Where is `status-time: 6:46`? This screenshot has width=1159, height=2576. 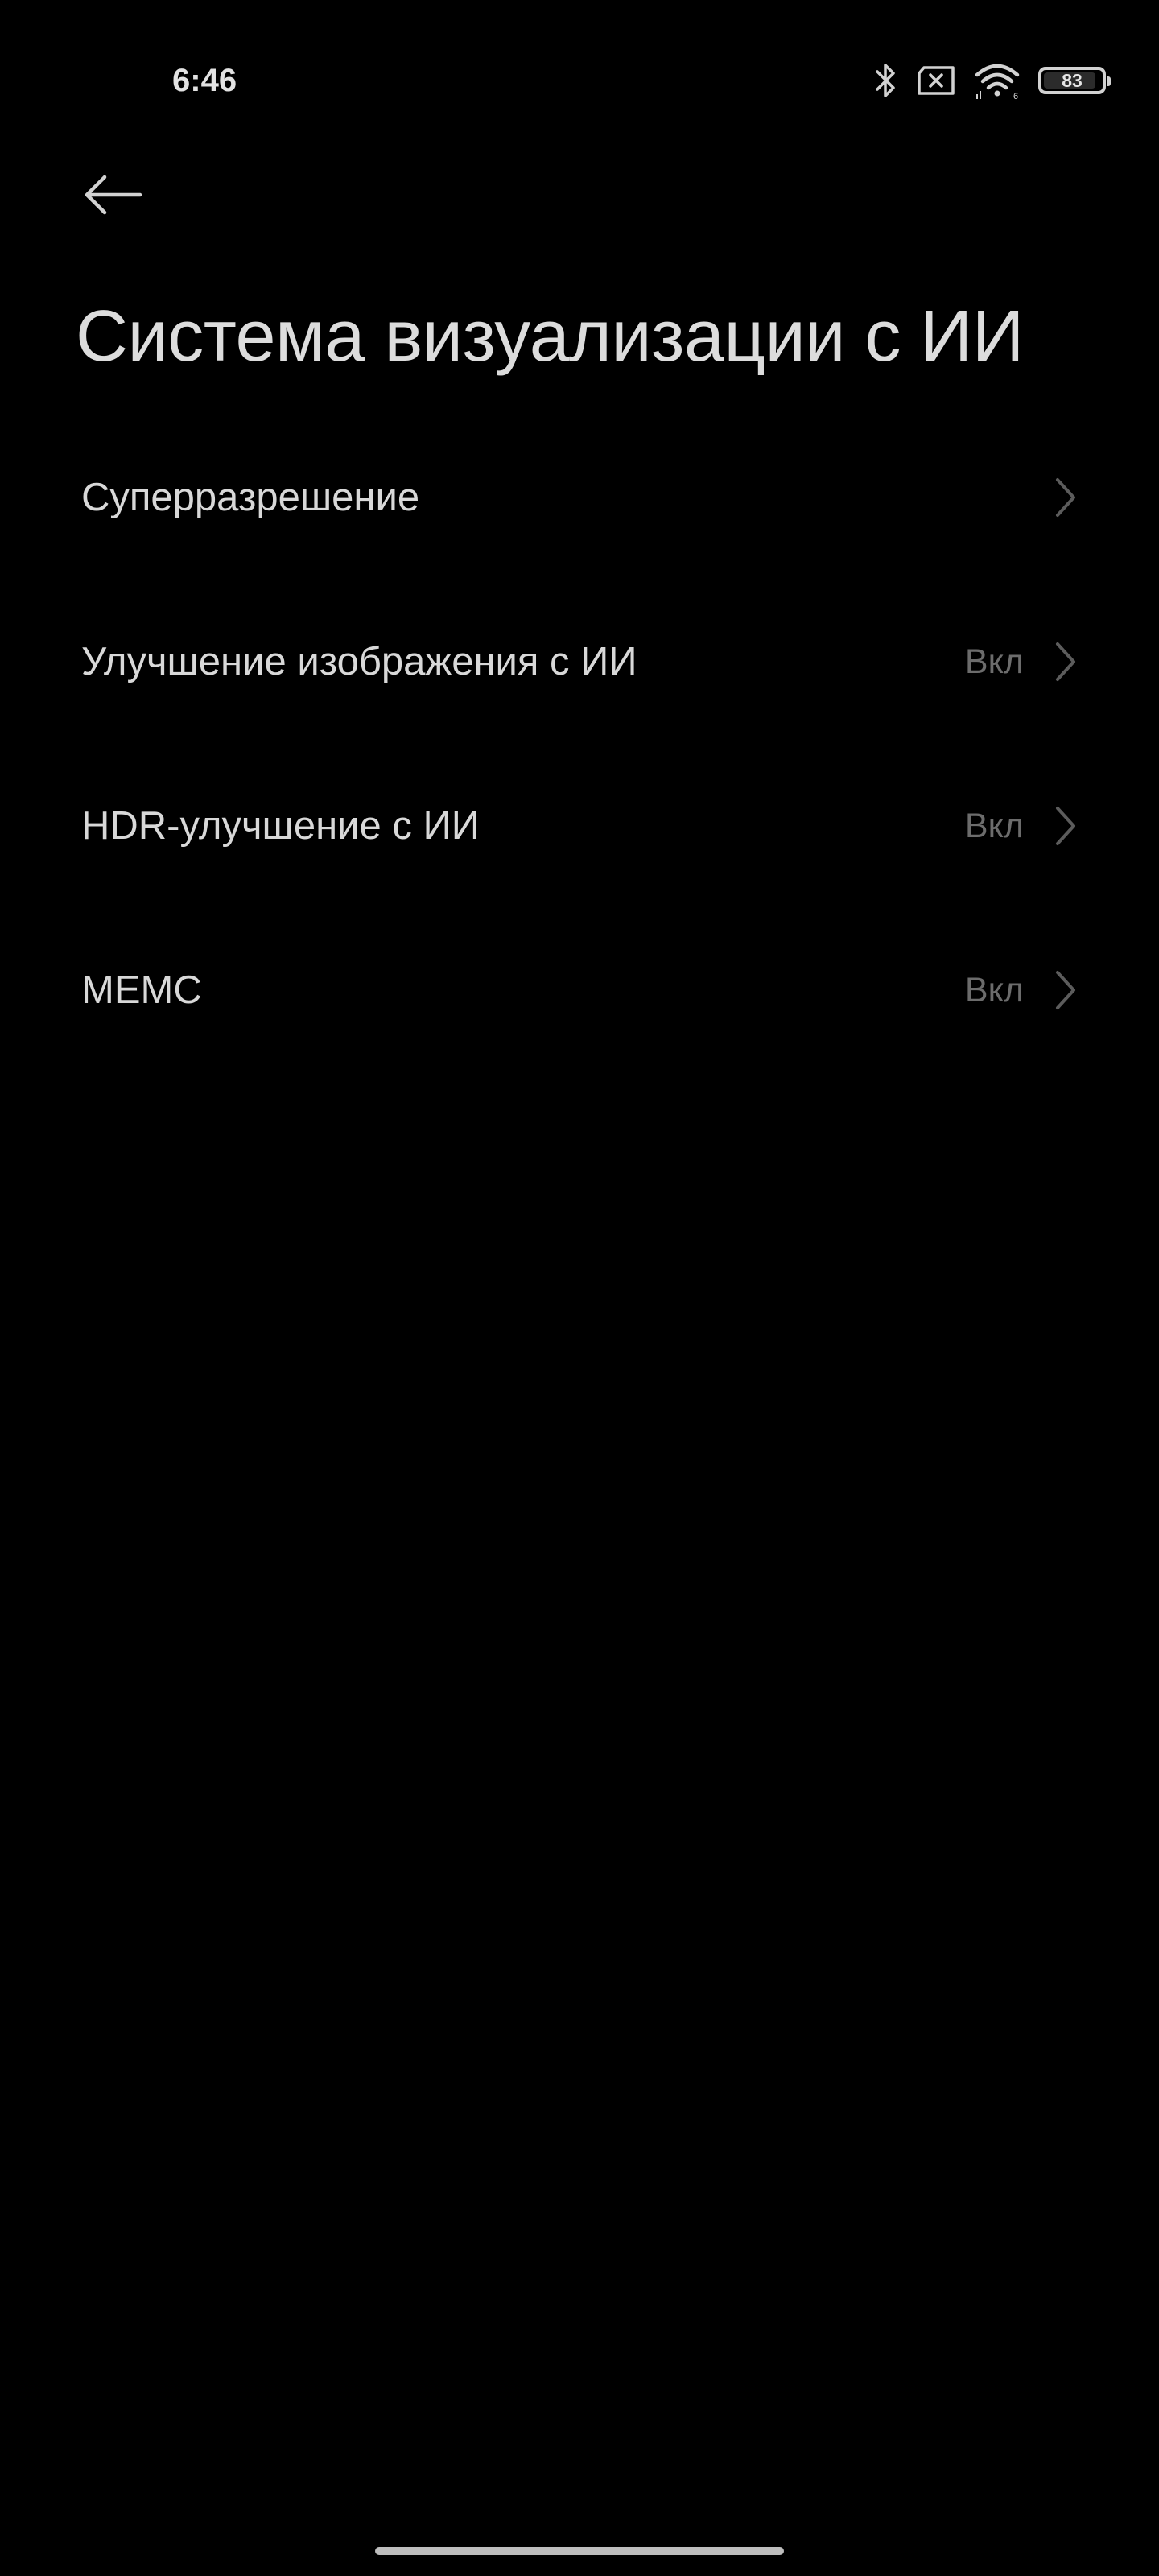
status-time: 6:46 is located at coordinates (204, 80).